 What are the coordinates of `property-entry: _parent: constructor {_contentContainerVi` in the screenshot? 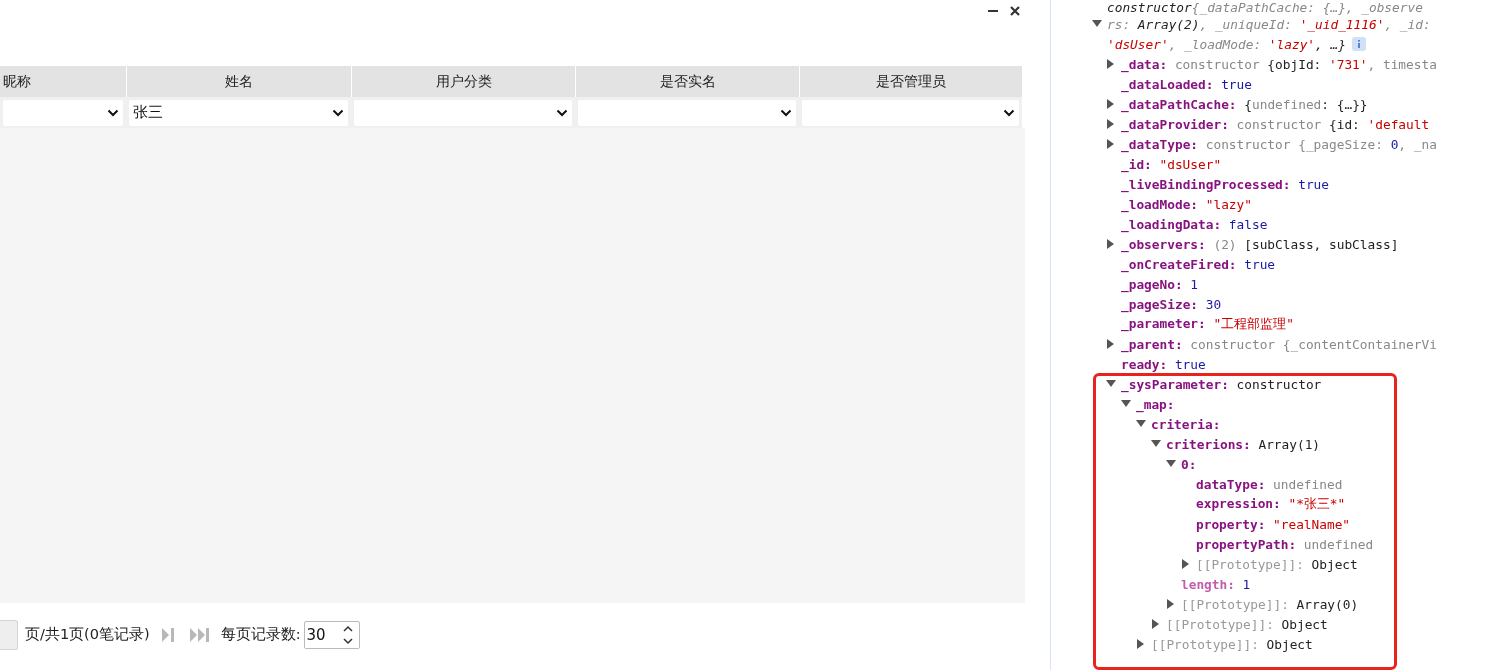 It's located at (1279, 344).